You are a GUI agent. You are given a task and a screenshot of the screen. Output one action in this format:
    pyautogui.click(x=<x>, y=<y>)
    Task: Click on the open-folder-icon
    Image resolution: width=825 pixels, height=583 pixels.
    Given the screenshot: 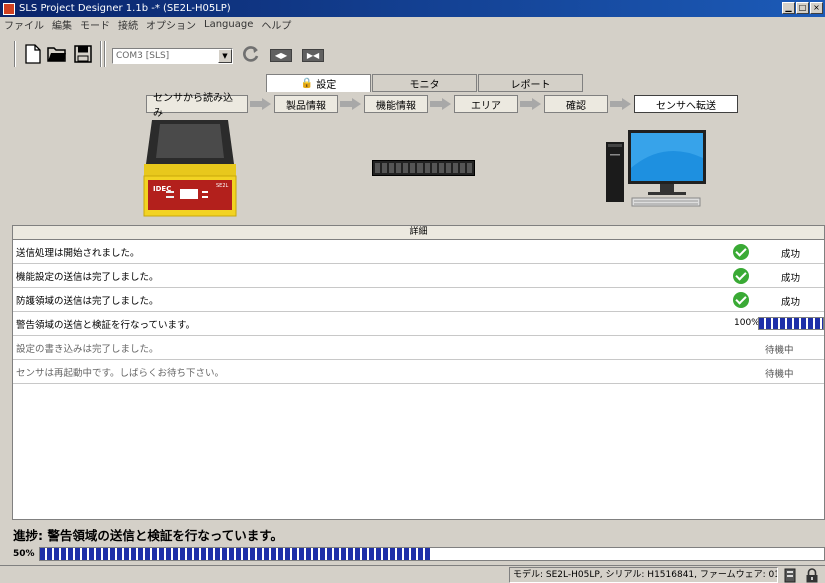 What is the action you would take?
    pyautogui.click(x=57, y=54)
    